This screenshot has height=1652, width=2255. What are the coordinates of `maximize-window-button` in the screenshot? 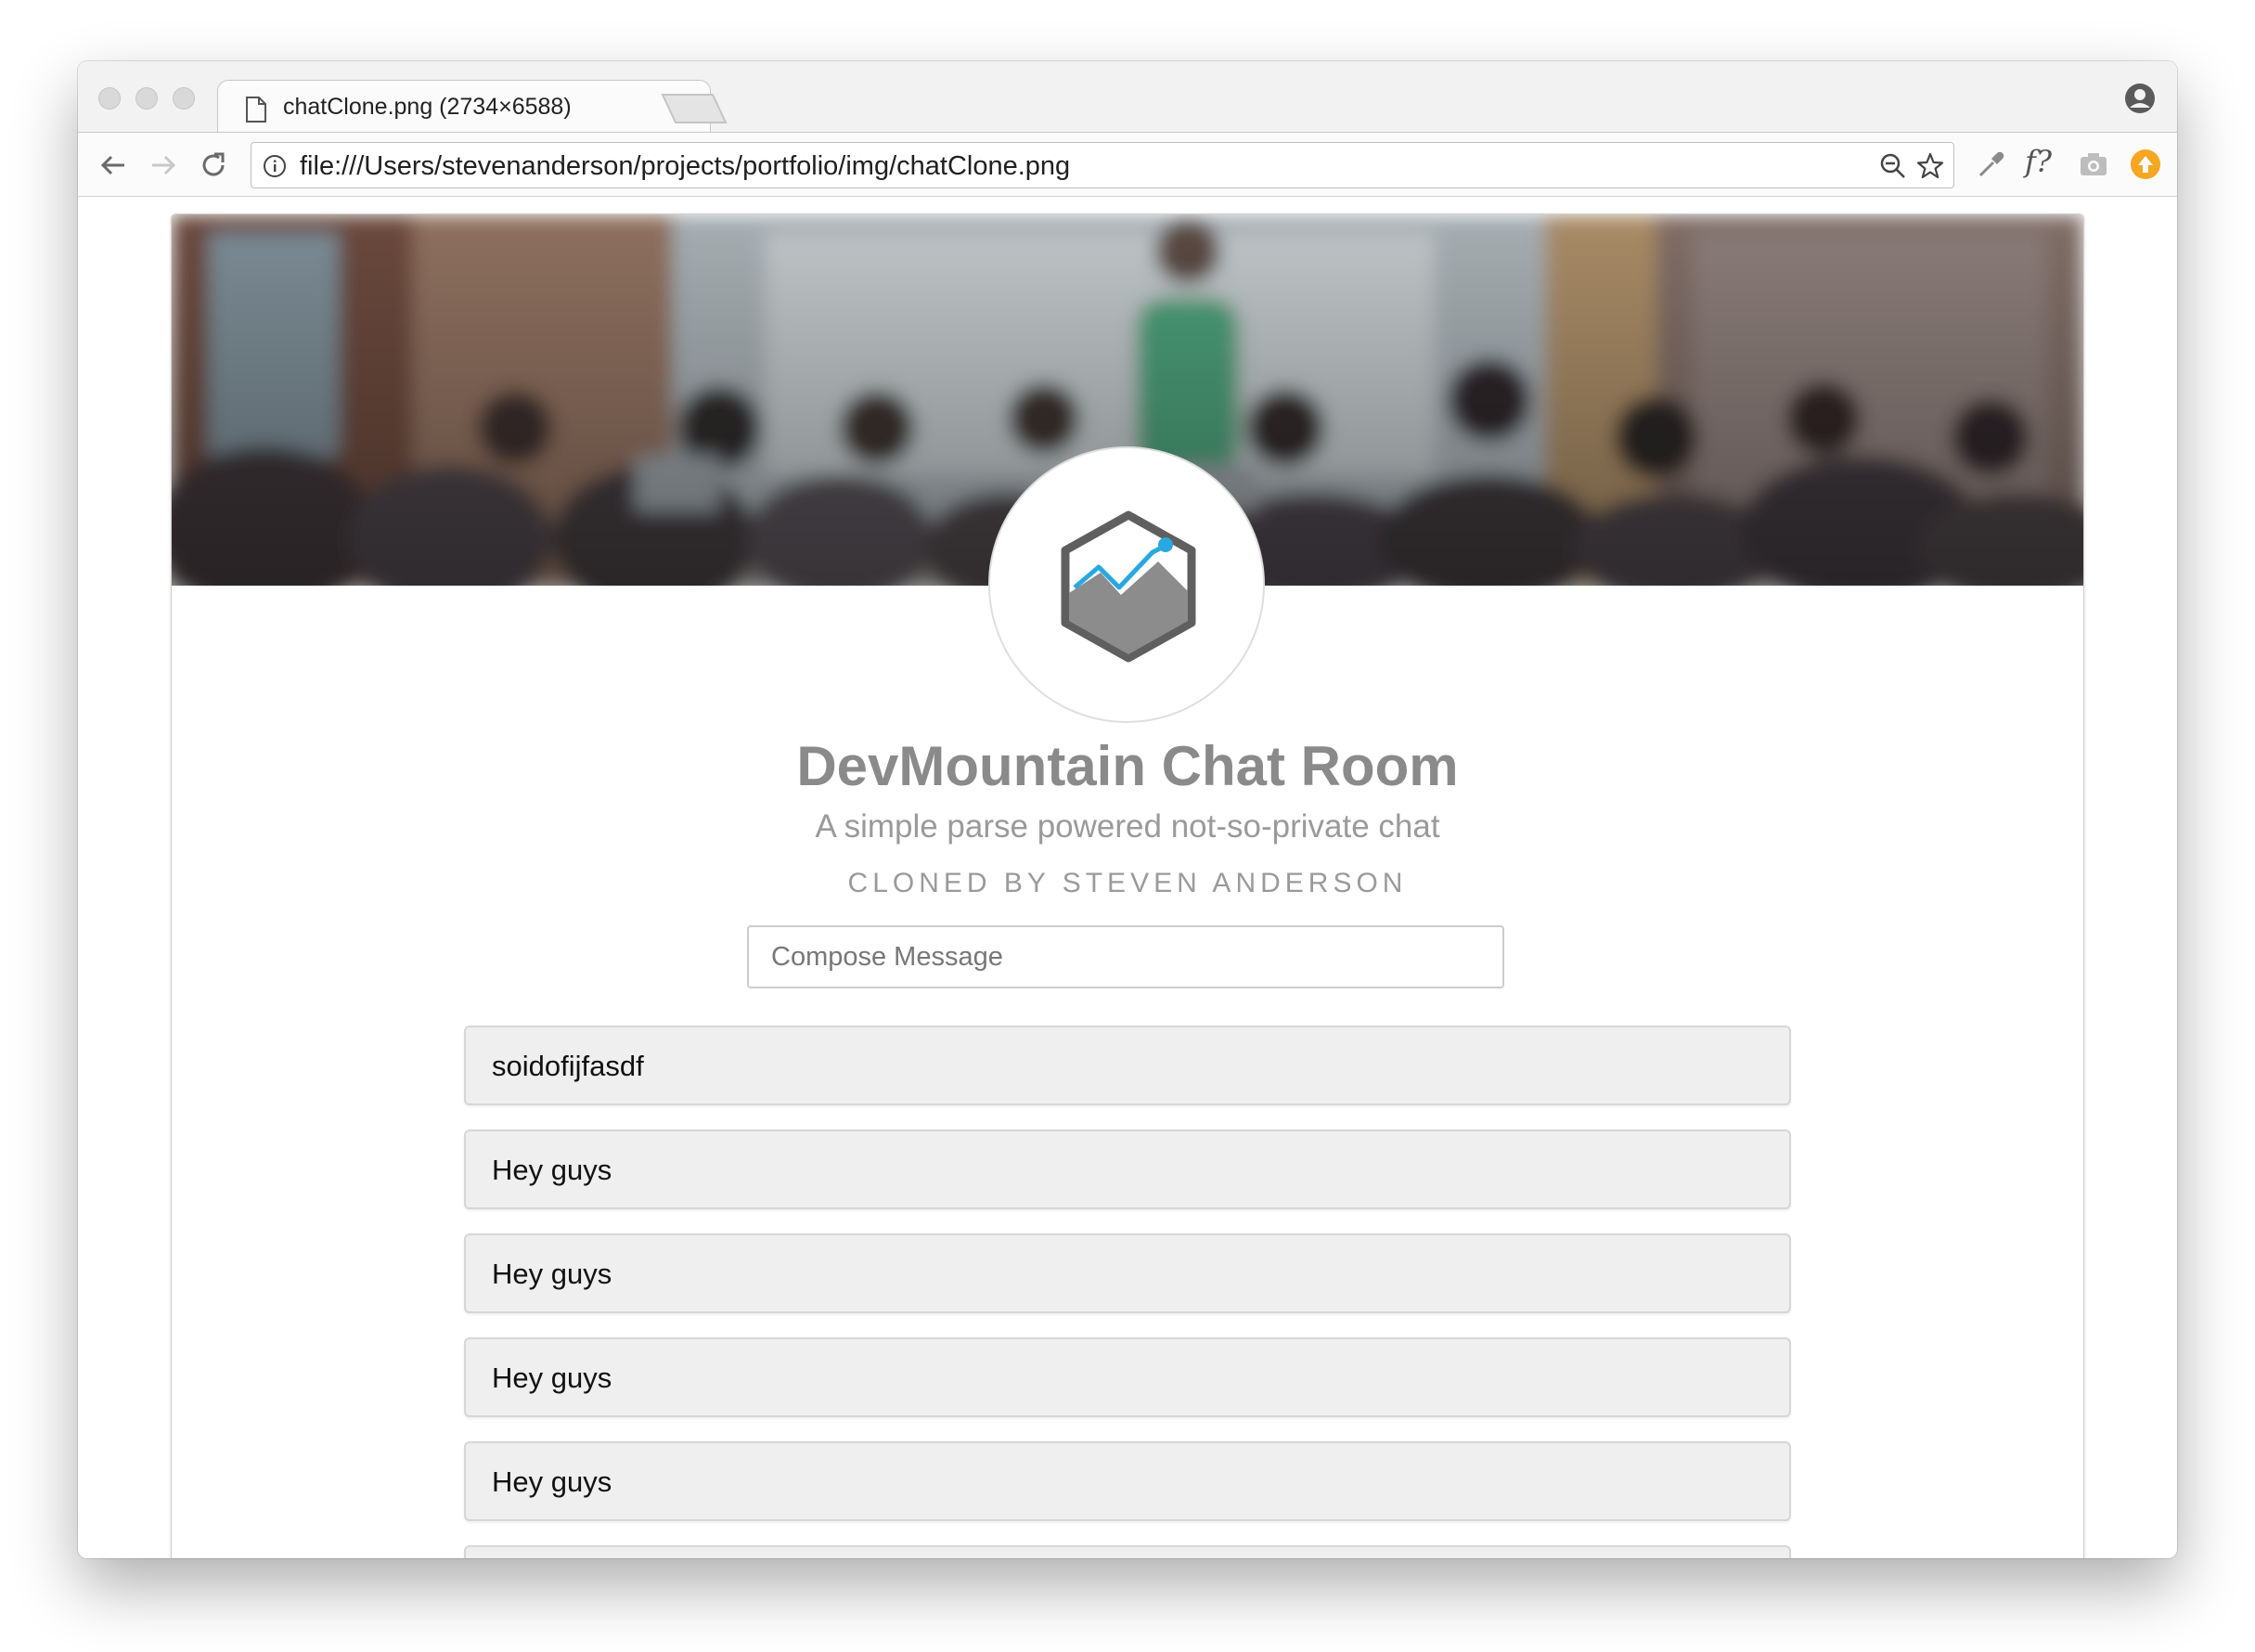 It's located at (184, 98).